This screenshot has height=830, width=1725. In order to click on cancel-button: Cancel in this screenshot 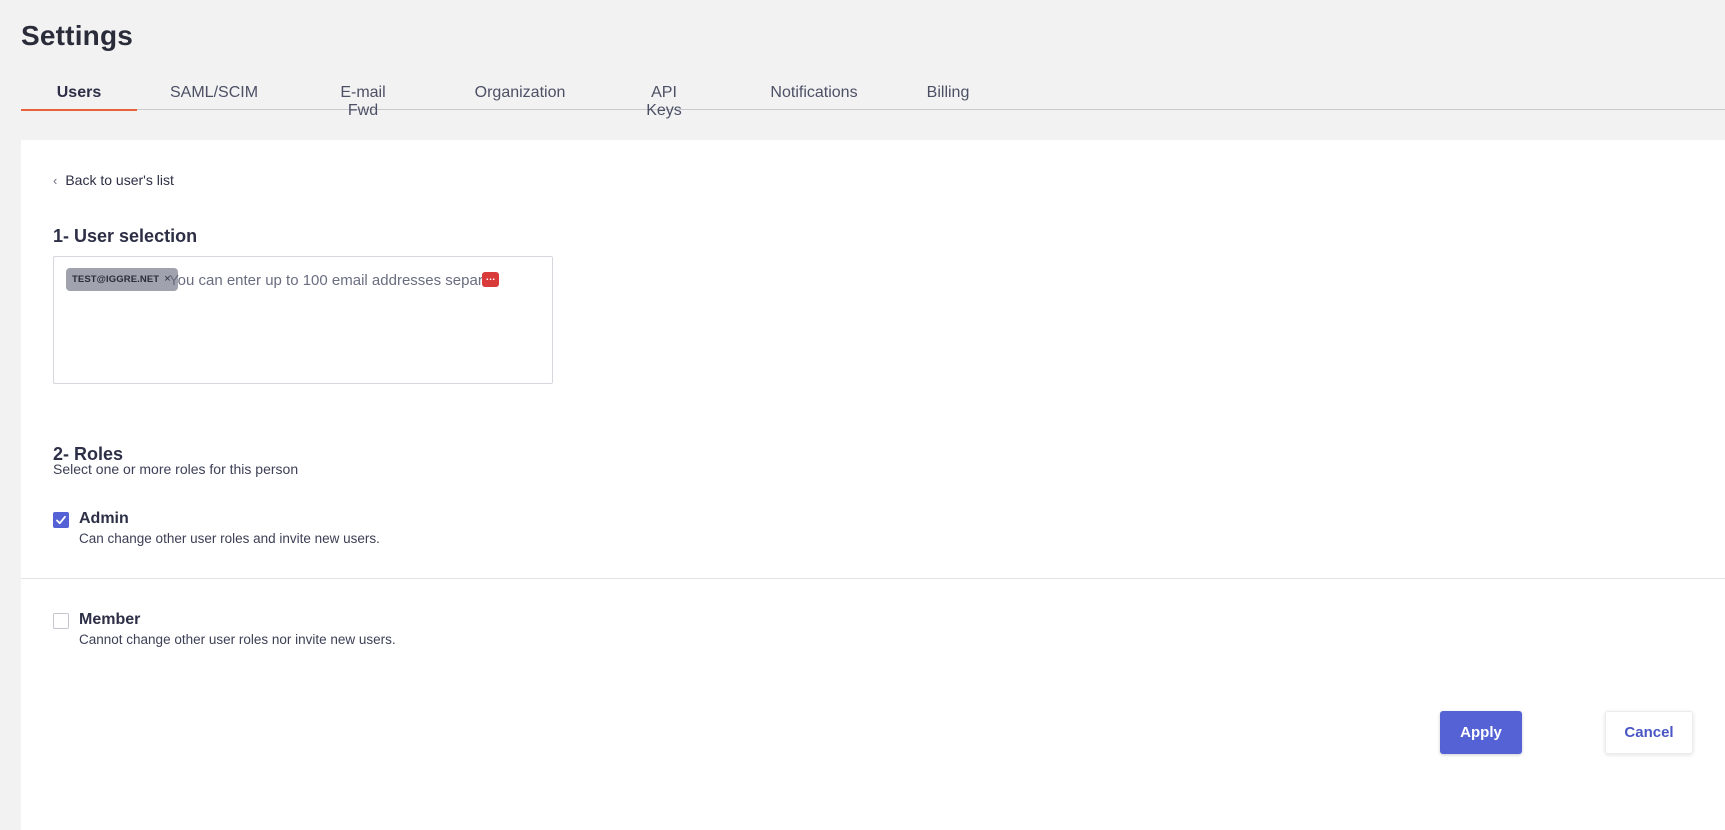, I will do `click(1649, 732)`.